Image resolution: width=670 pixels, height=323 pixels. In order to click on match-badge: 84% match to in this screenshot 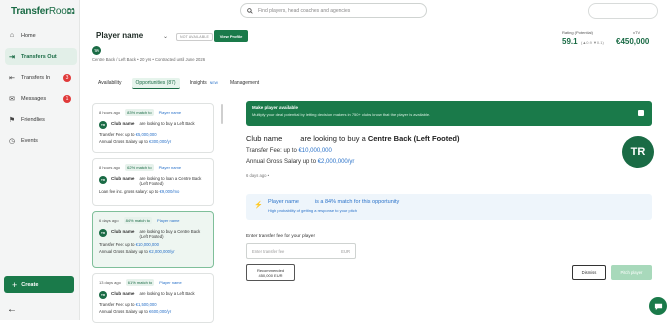, I will do `click(138, 220)`.